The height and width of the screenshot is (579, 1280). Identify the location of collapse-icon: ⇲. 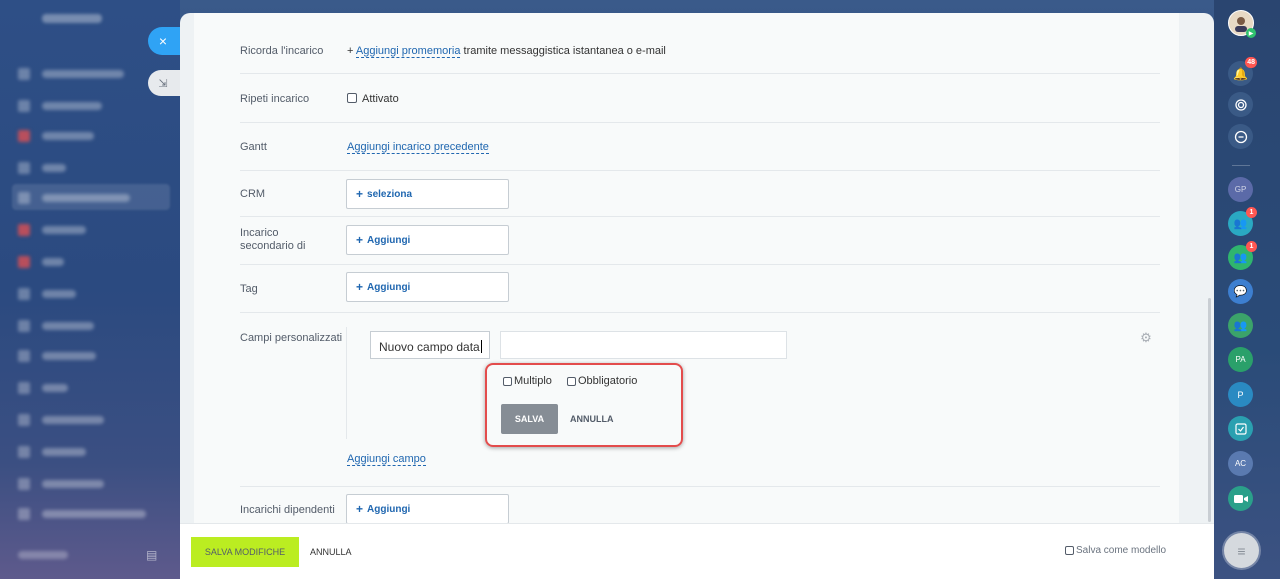
(163, 83).